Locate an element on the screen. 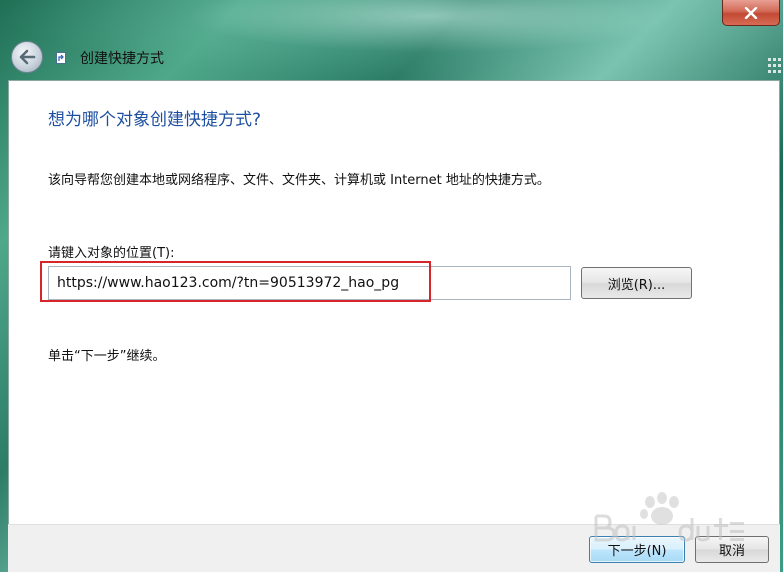 The height and width of the screenshot is (572, 783). grid-icon is located at coordinates (774, 65).